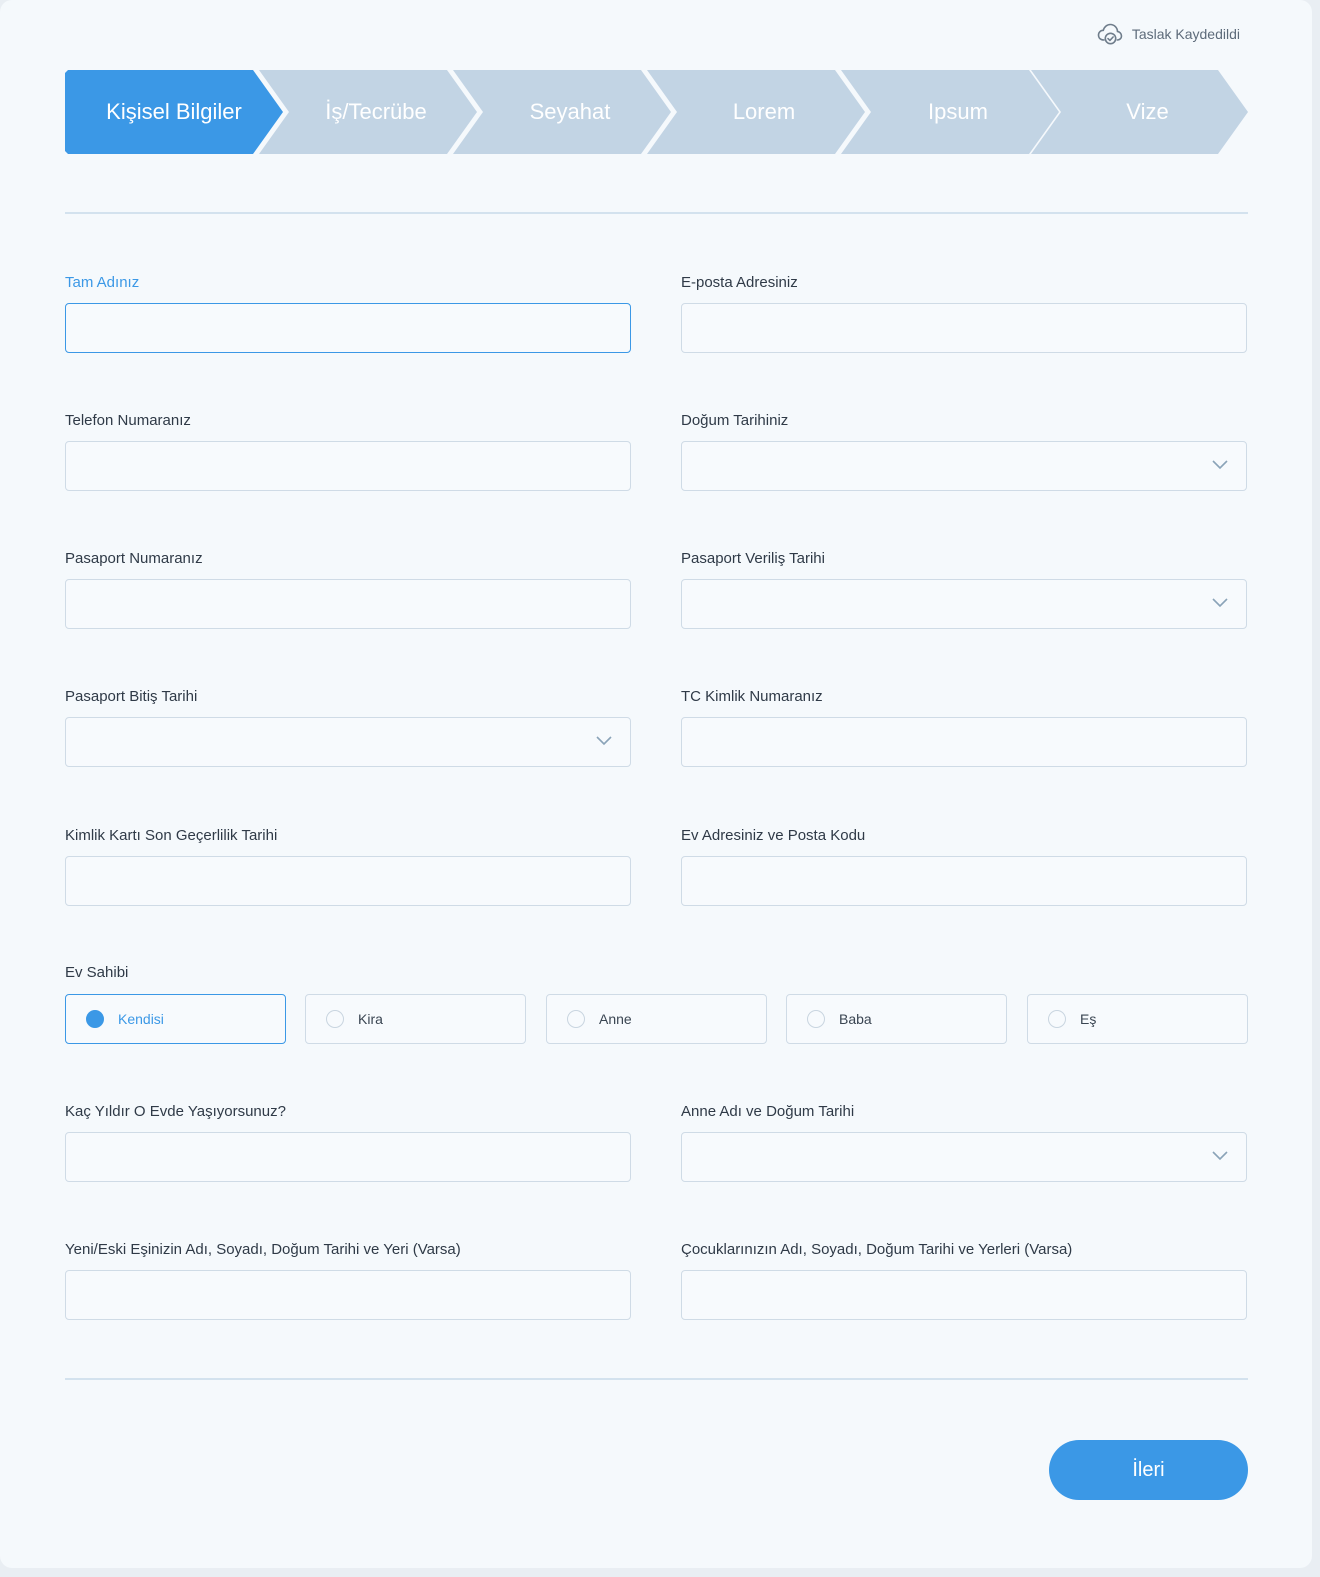 This screenshot has height=1577, width=1320. What do you see at coordinates (370, 1019) in the screenshot?
I see `radio-label: Kira` at bounding box center [370, 1019].